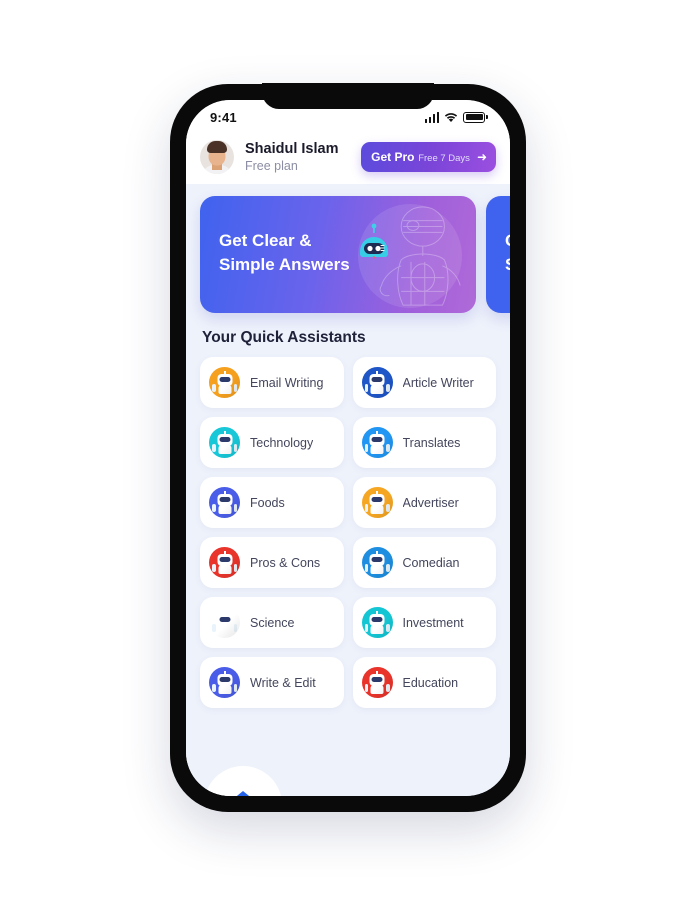 This screenshot has width=700, height=900. I want to click on assistant-card: Foods, so click(272, 502).